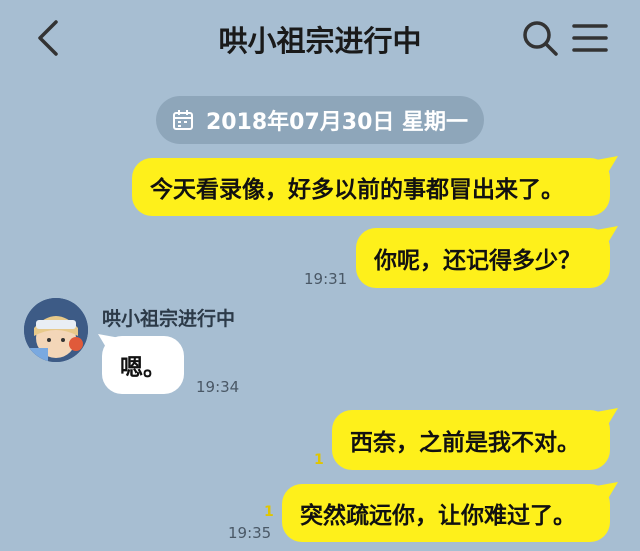  I want to click on message-text: 今天看录像，好多以前的事都冒出来了。, so click(357, 190).